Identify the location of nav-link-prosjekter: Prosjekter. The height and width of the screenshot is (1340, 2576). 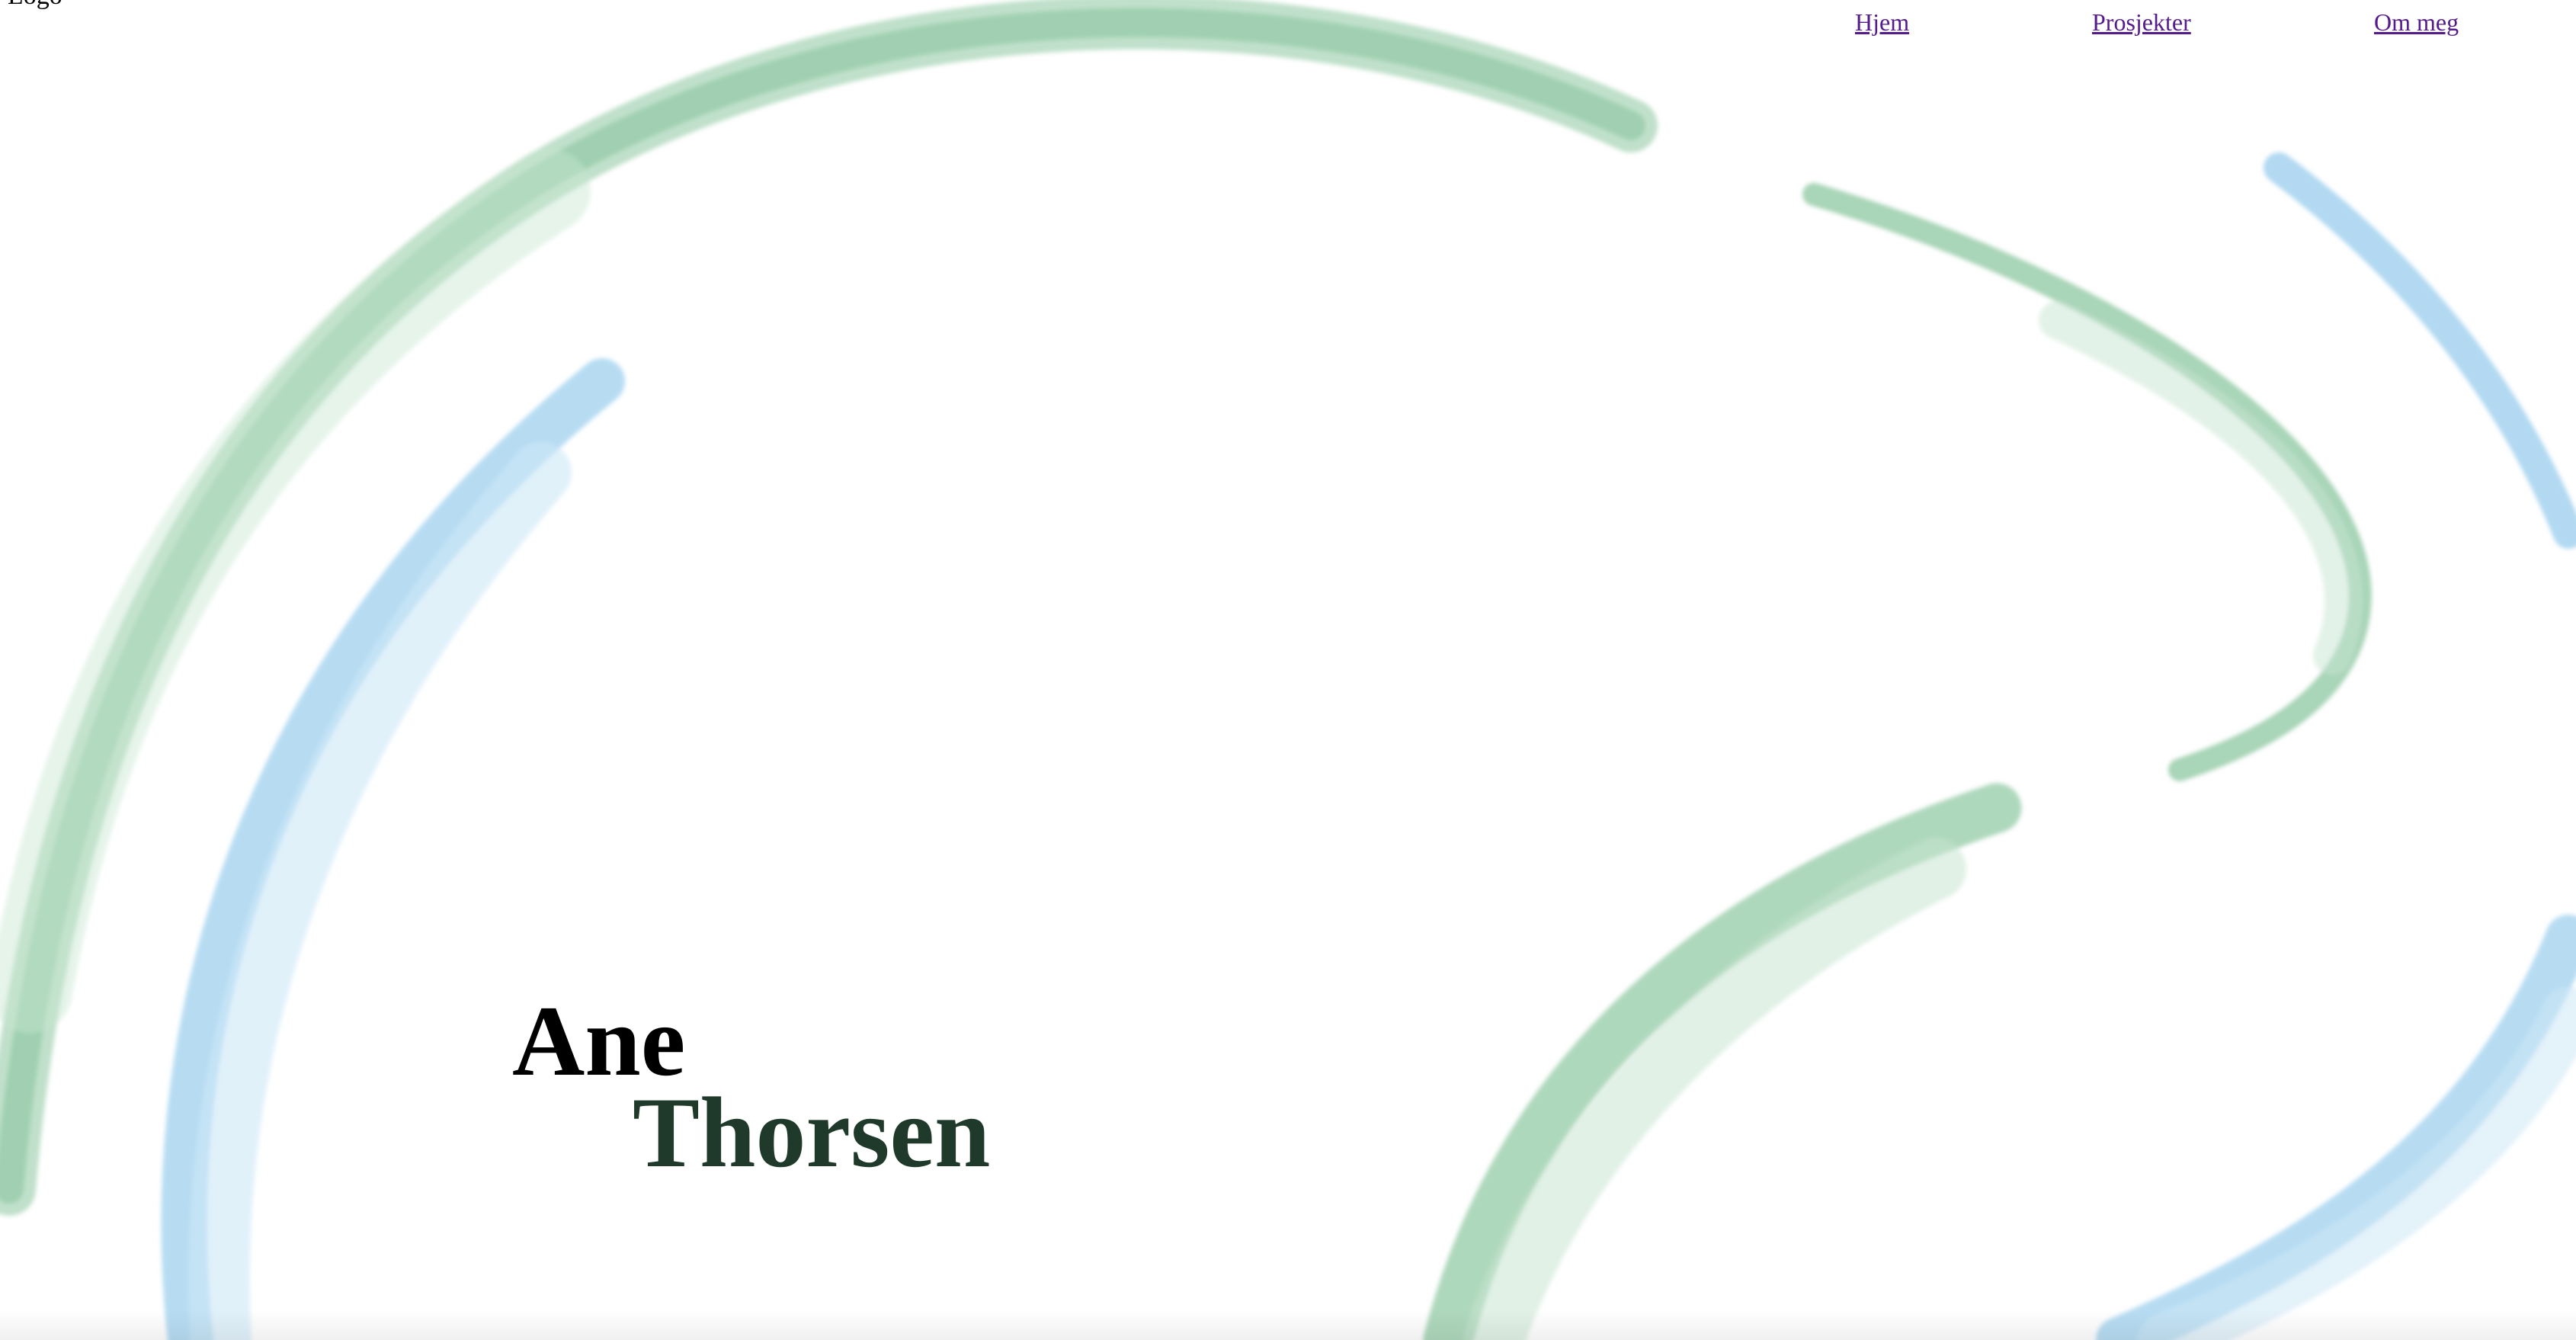
(2141, 22).